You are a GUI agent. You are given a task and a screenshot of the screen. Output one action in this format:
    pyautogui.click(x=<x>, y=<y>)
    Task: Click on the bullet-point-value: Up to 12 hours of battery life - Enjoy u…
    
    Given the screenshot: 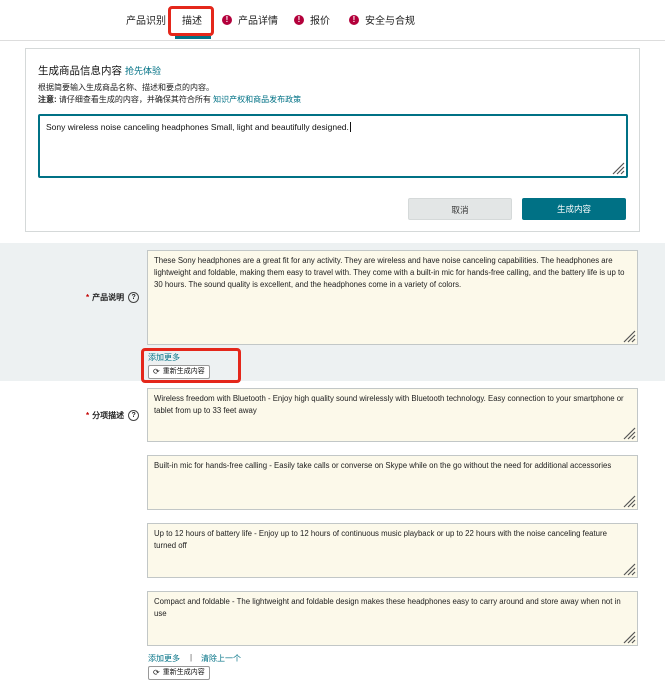 What is the action you would take?
    pyautogui.click(x=380, y=539)
    